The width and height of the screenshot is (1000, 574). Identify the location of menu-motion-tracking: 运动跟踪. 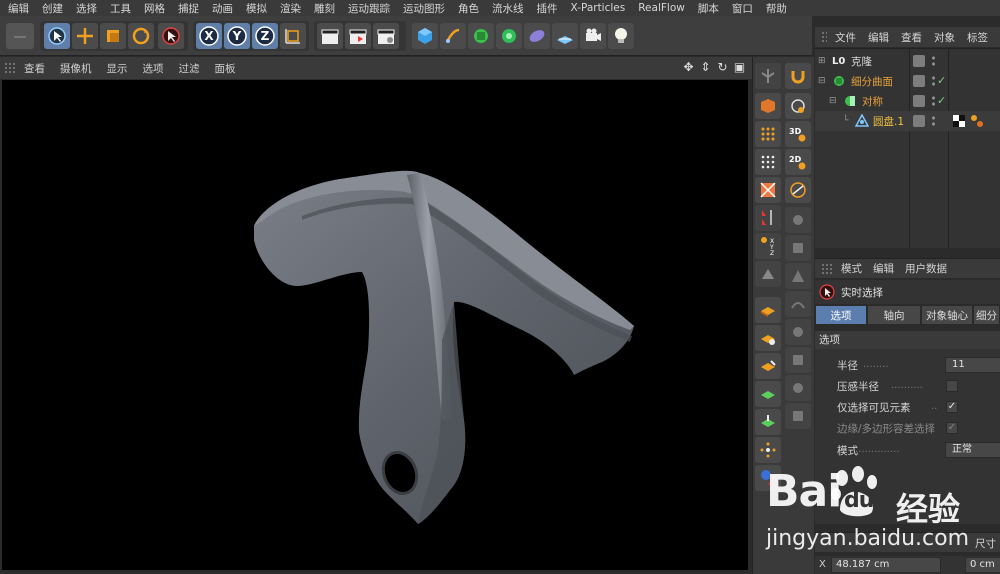
(369, 8).